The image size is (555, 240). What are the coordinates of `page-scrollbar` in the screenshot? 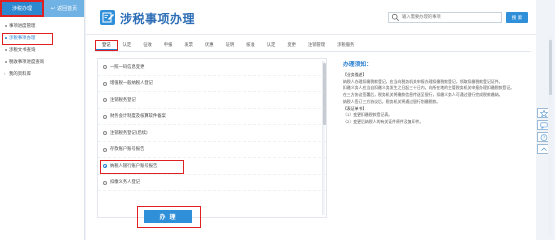 It's located at (550, 137).